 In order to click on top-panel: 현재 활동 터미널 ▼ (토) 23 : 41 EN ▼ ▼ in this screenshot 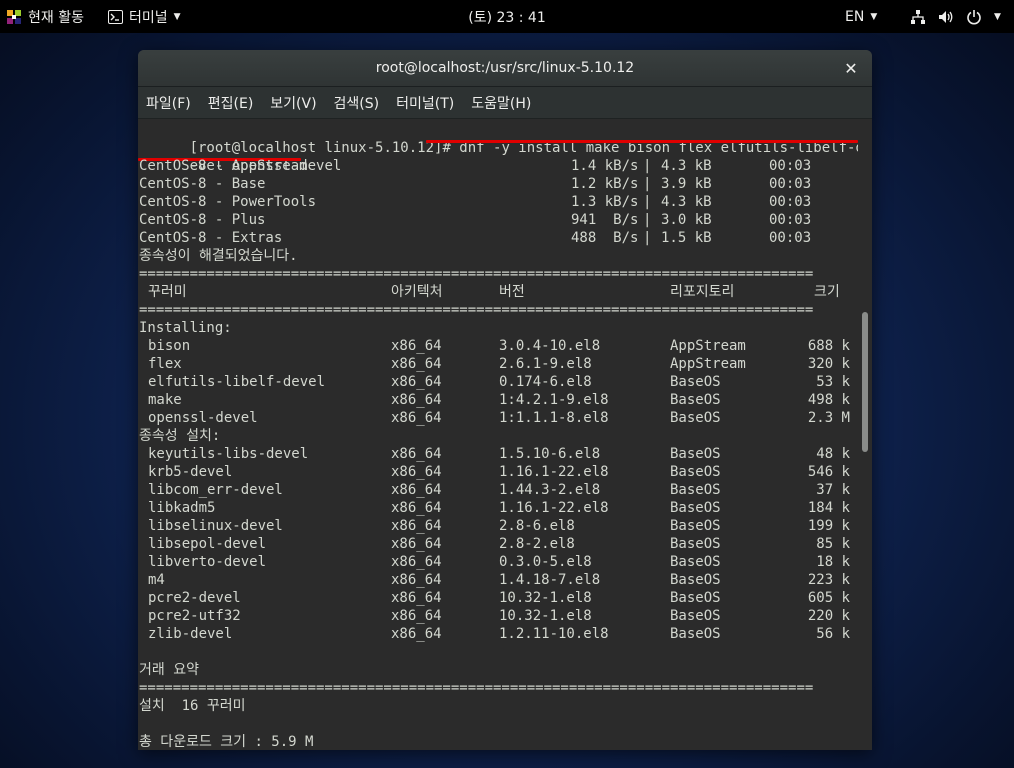, I will do `click(507, 16)`.